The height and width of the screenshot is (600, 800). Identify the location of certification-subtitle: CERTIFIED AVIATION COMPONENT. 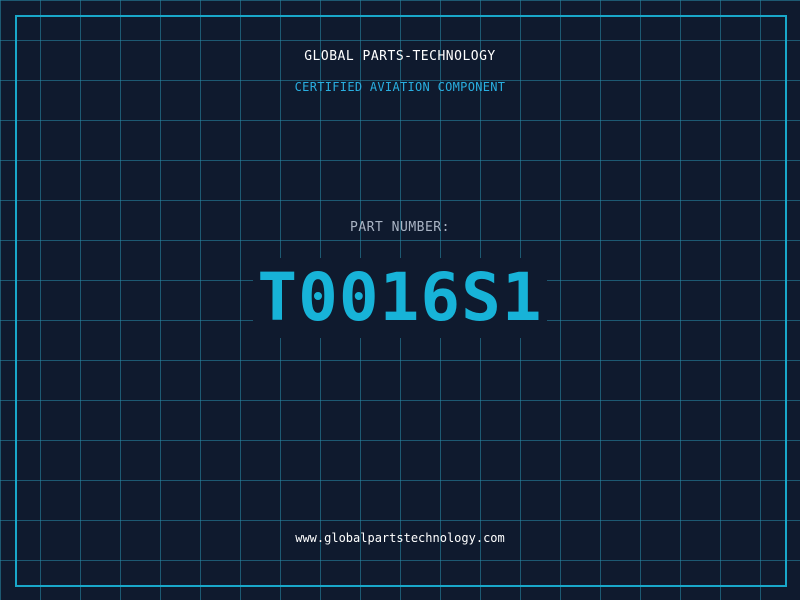
(400, 87).